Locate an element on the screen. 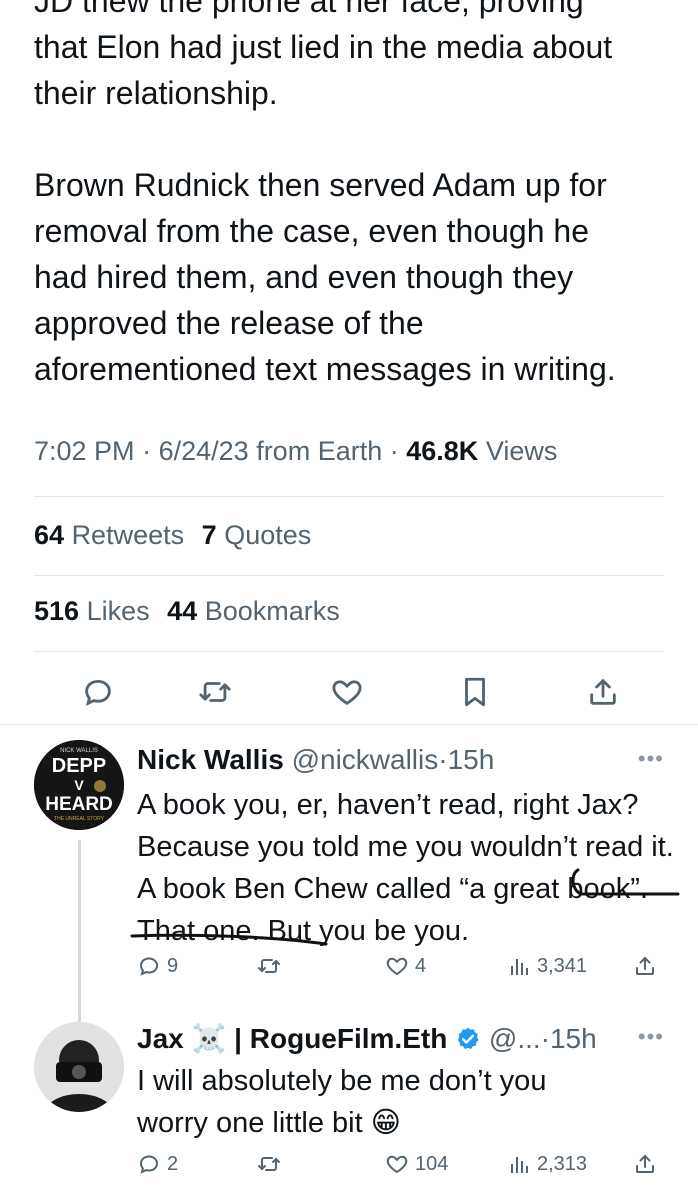  retweets-label: Retweets is located at coordinates (128, 535).